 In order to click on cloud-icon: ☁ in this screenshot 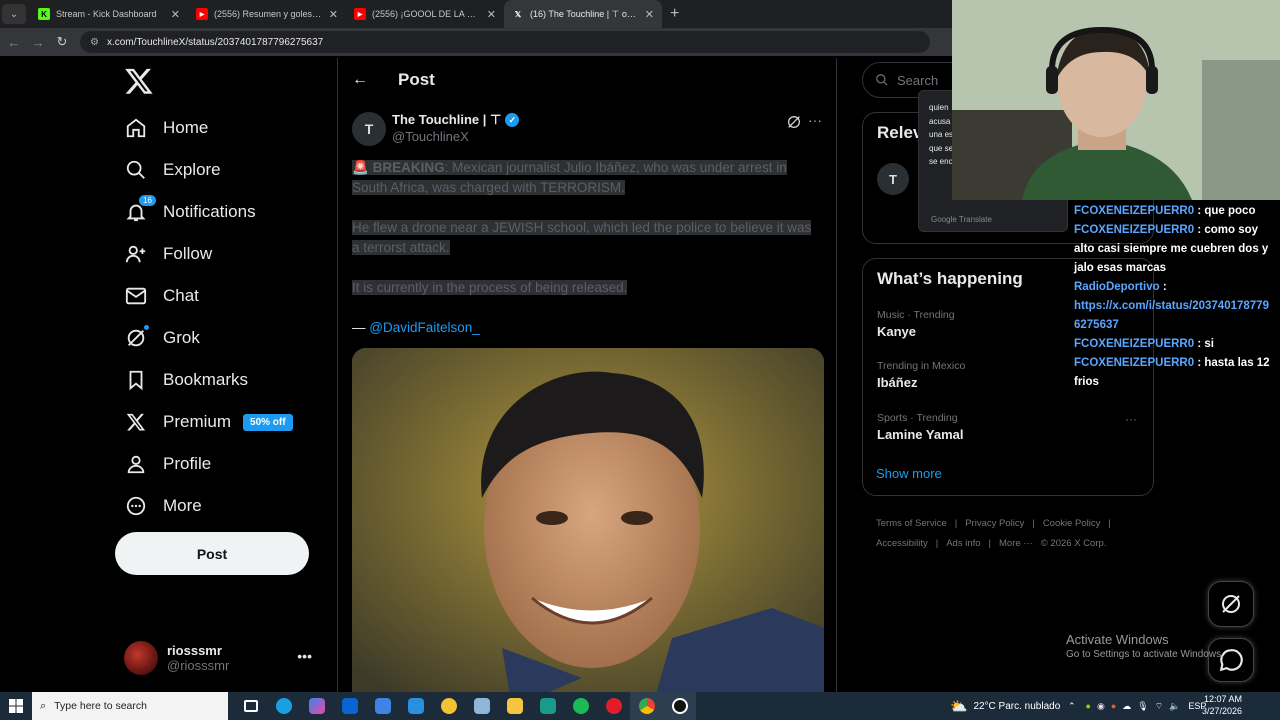, I will do `click(1126, 706)`.